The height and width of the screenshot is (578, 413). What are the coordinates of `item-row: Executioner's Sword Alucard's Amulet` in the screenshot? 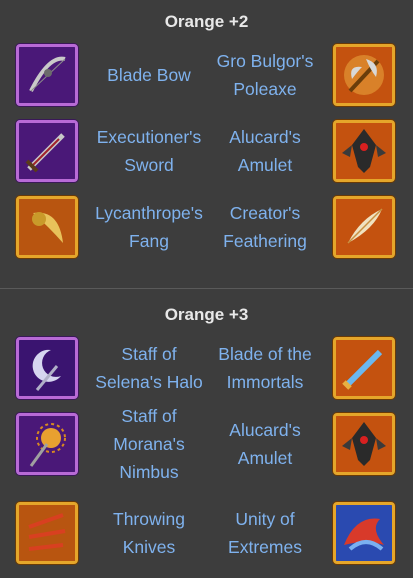 It's located at (206, 151).